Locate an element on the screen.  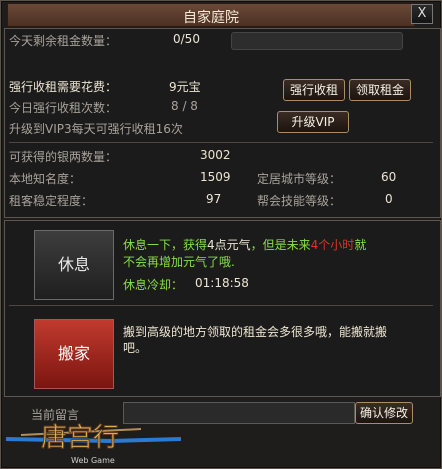
vip-upgrade-text: 升级到VIP3每天可强行收租16次 is located at coordinates (96, 129).